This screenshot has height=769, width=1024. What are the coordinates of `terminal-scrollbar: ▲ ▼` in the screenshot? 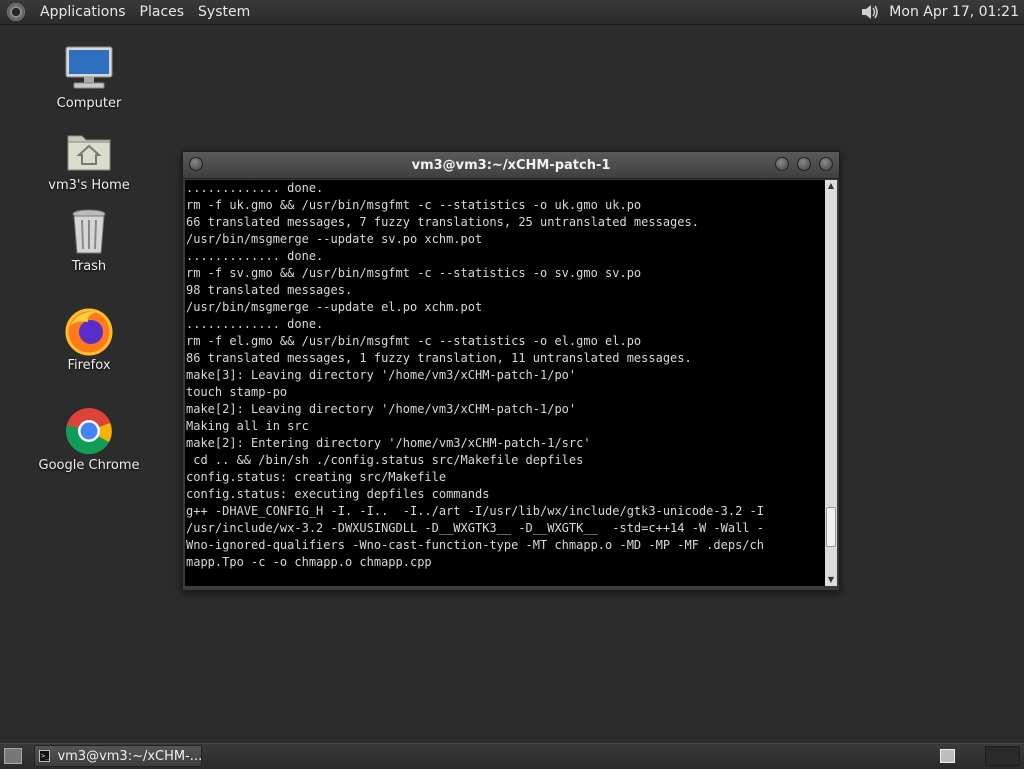 It's located at (831, 383).